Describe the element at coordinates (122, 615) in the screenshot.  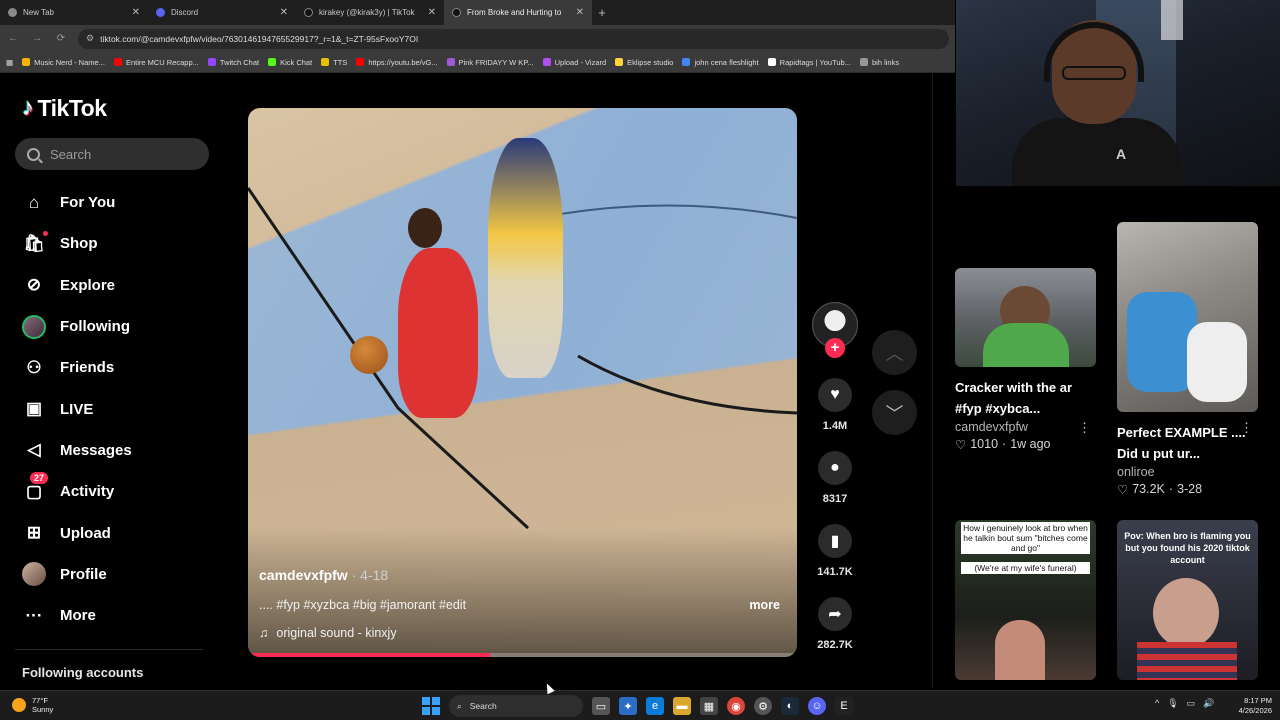
I see `nav-item-more: ··· More` at that location.